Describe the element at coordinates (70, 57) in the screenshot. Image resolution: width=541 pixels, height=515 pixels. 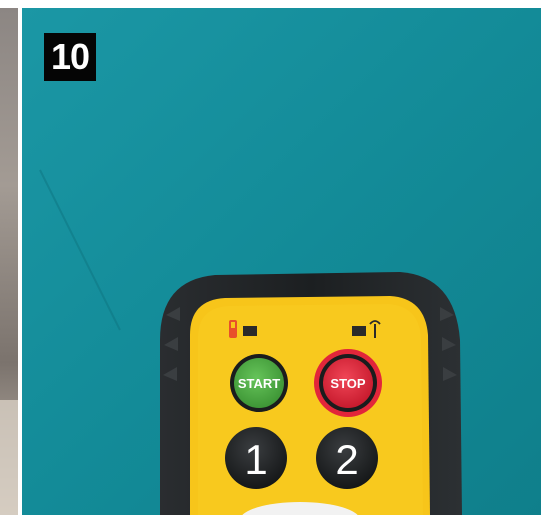
I see `step-number-badge: 10` at that location.